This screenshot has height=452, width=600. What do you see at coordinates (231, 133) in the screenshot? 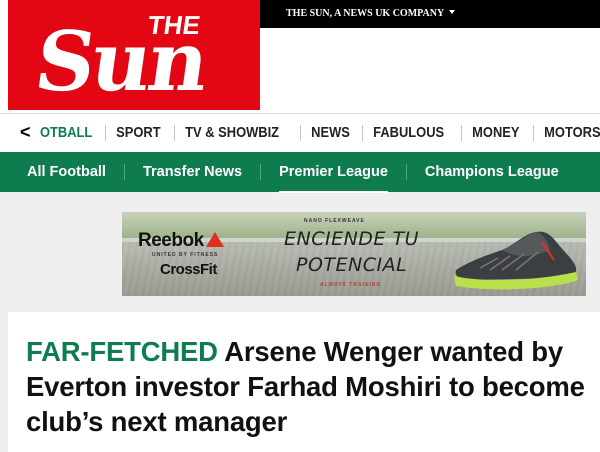
I see `nav-item-tv-showbiz: TV & SHOWBIZ` at bounding box center [231, 133].